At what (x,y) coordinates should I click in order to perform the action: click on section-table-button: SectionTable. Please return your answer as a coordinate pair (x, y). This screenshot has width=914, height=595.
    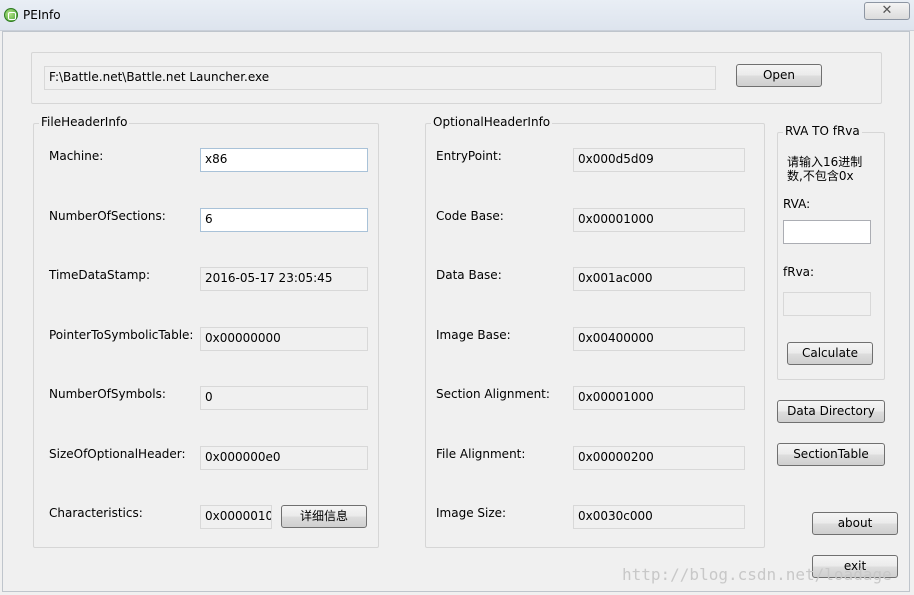
    Looking at the image, I should click on (831, 454).